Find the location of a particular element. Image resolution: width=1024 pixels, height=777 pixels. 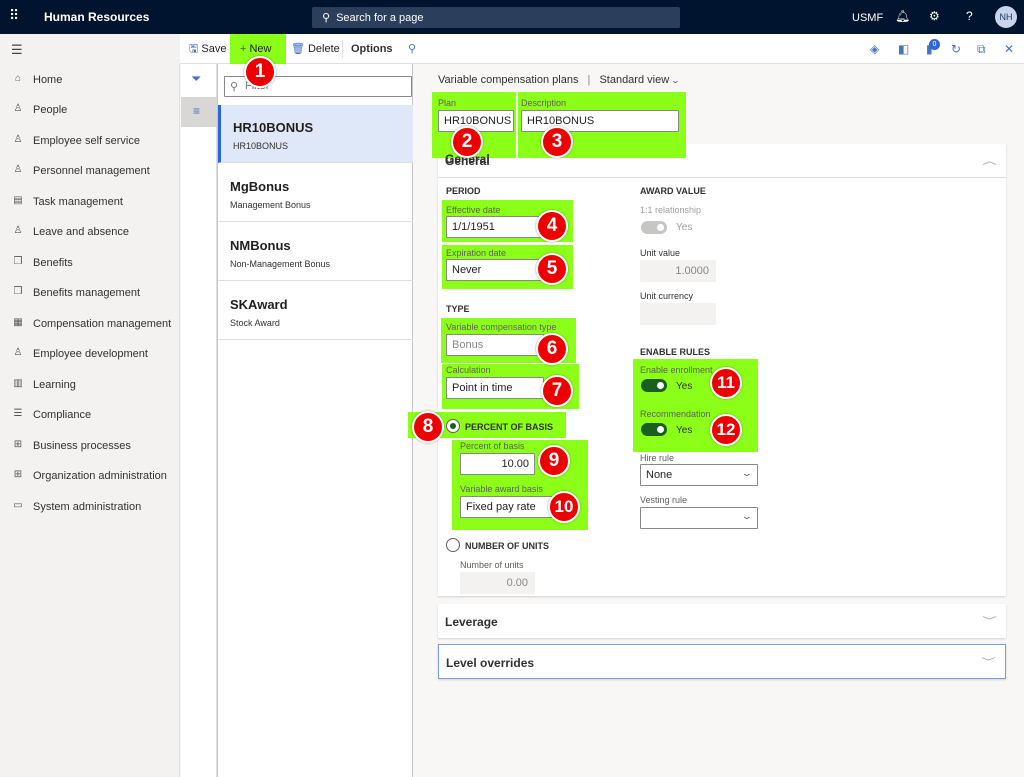

app-title: Human Resources is located at coordinates (96, 17).